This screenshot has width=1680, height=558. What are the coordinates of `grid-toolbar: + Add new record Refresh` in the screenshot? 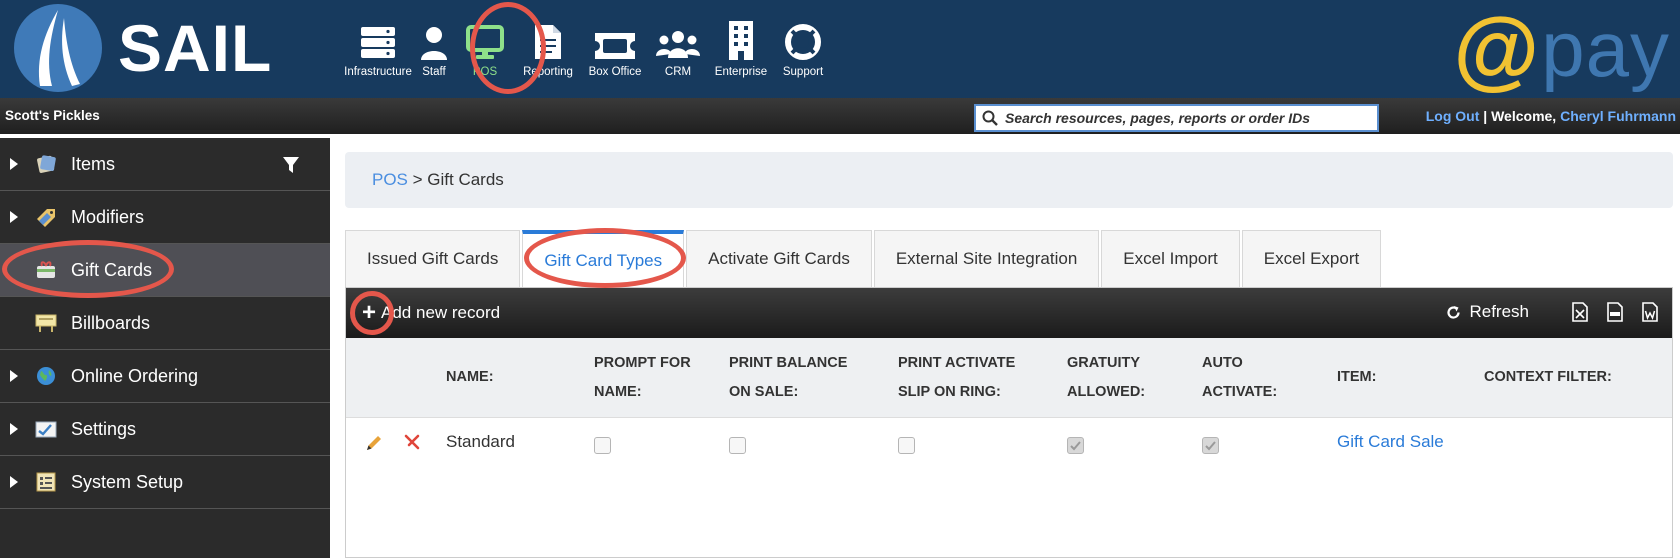 It's located at (1009, 313).